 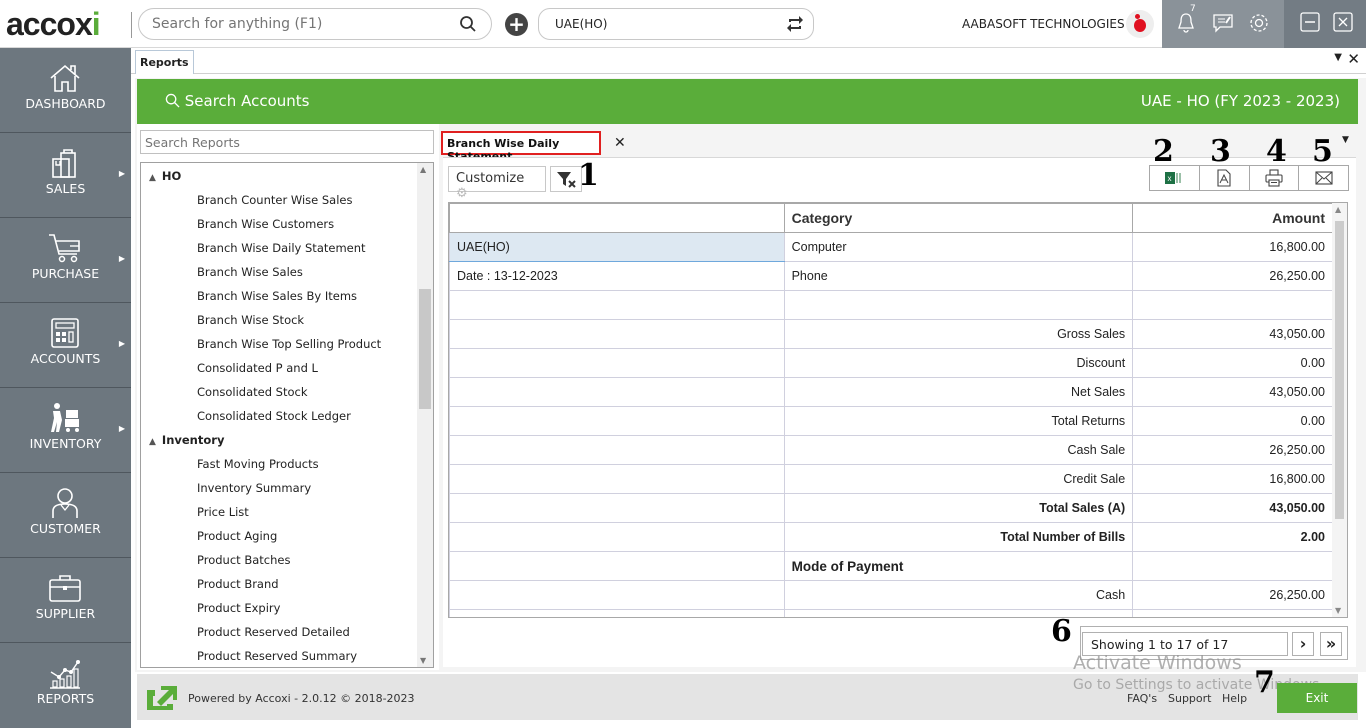 What do you see at coordinates (1275, 178) in the screenshot?
I see `print-button` at bounding box center [1275, 178].